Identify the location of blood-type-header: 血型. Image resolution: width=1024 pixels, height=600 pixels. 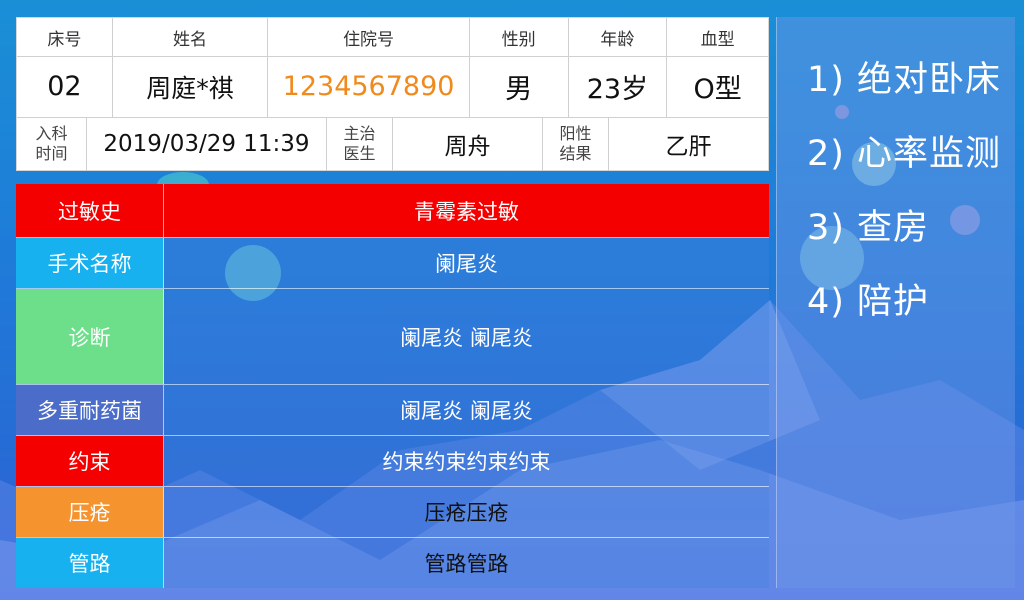
(717, 39).